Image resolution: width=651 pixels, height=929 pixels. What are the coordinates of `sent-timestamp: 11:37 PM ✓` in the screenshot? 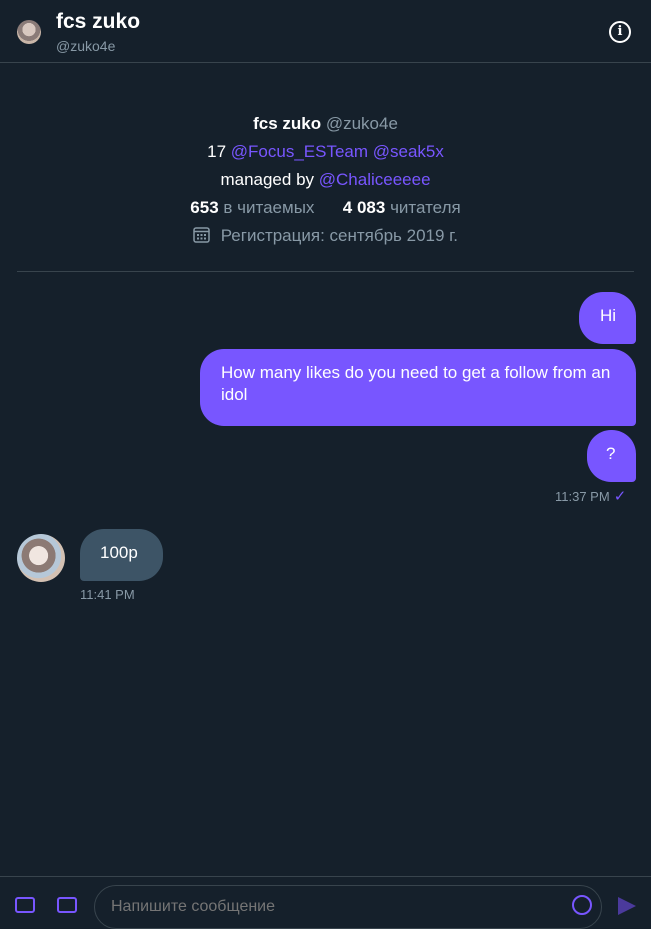 It's located at (590, 496).